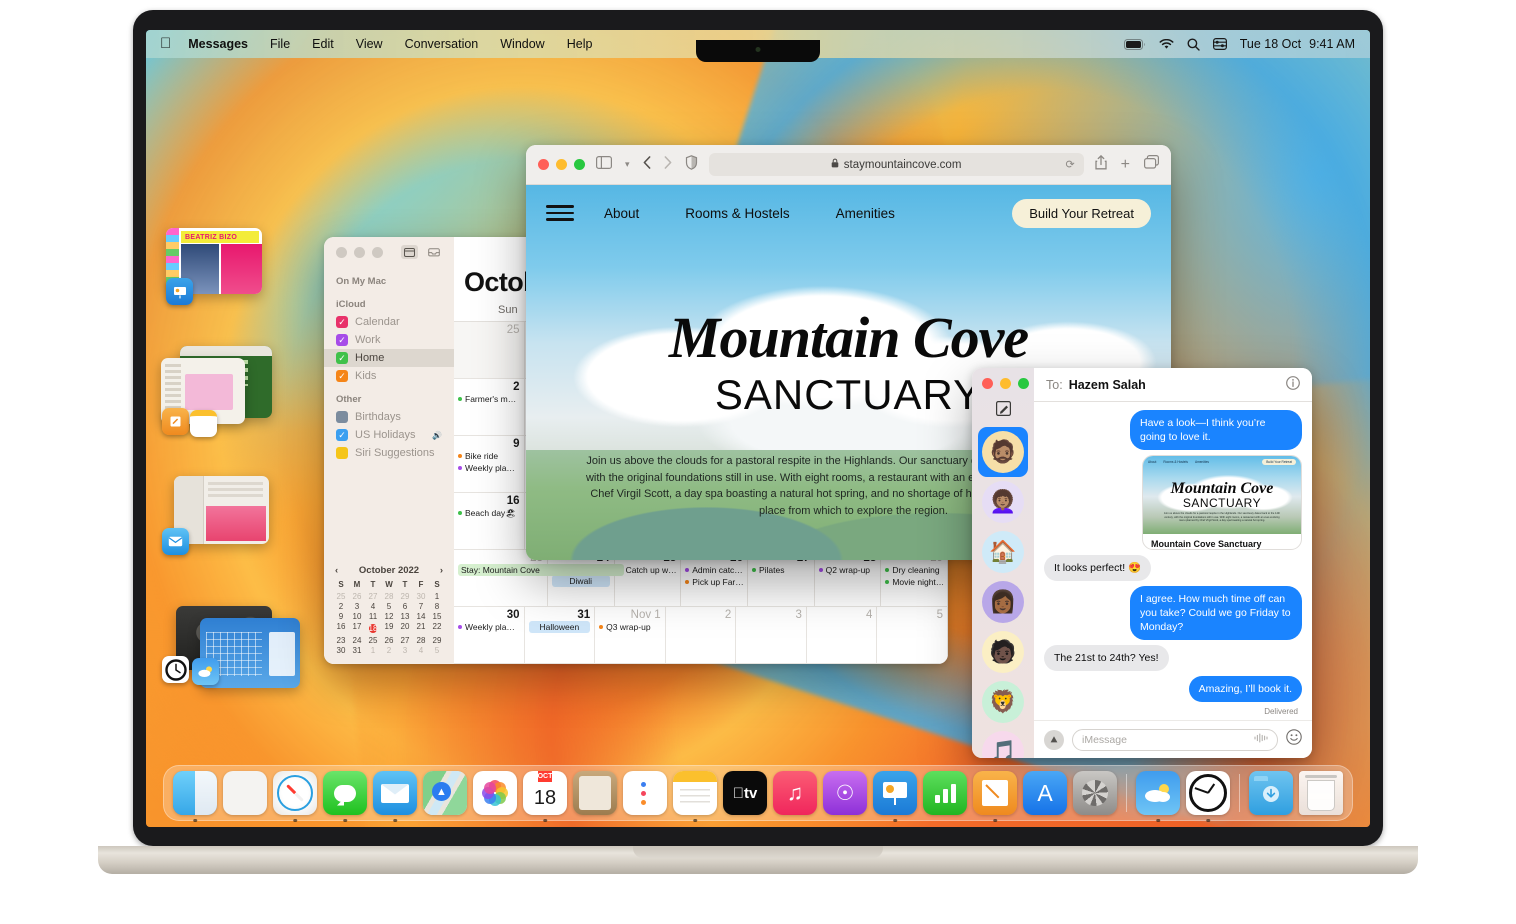 This screenshot has width=1516, height=924. What do you see at coordinates (357, 640) in the screenshot?
I see `mini-day: 24` at bounding box center [357, 640].